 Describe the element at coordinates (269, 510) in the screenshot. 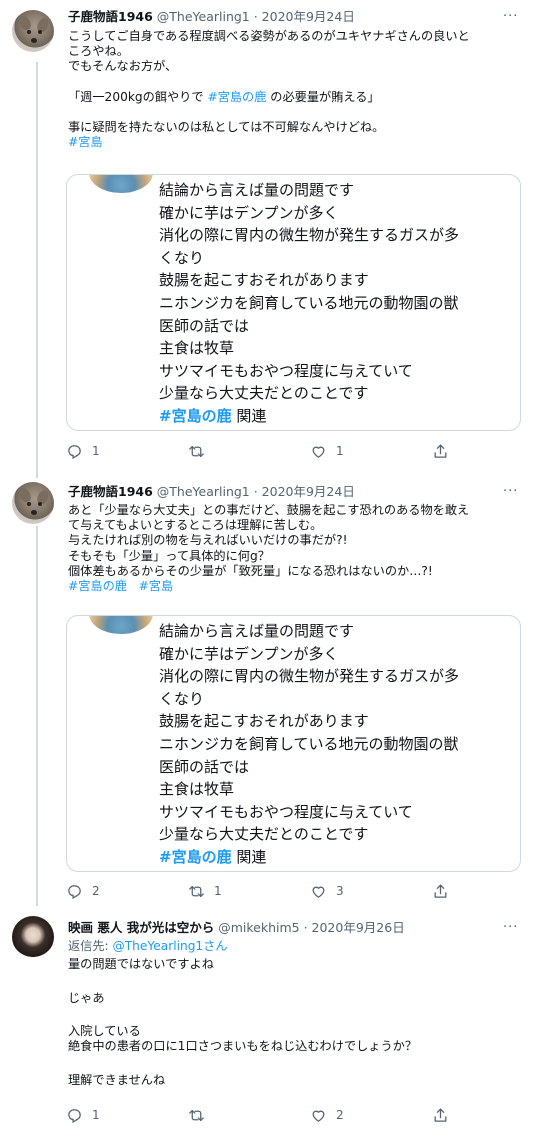

I see `text-line: あと「少量なら大丈夫」との事だけど、鼓腸を起こす恐れのある物を敢え` at that location.